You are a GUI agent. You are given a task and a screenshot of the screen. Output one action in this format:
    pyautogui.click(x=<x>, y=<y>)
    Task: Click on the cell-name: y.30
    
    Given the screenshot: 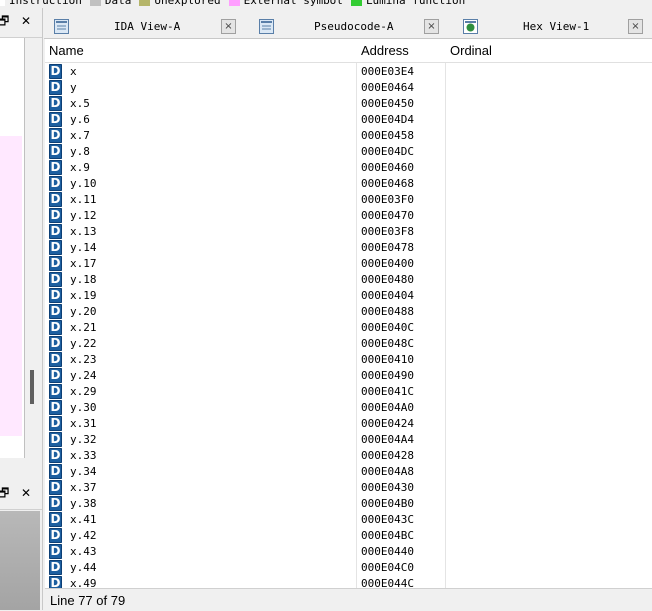 What is the action you would take?
    pyautogui.click(x=83, y=407)
    